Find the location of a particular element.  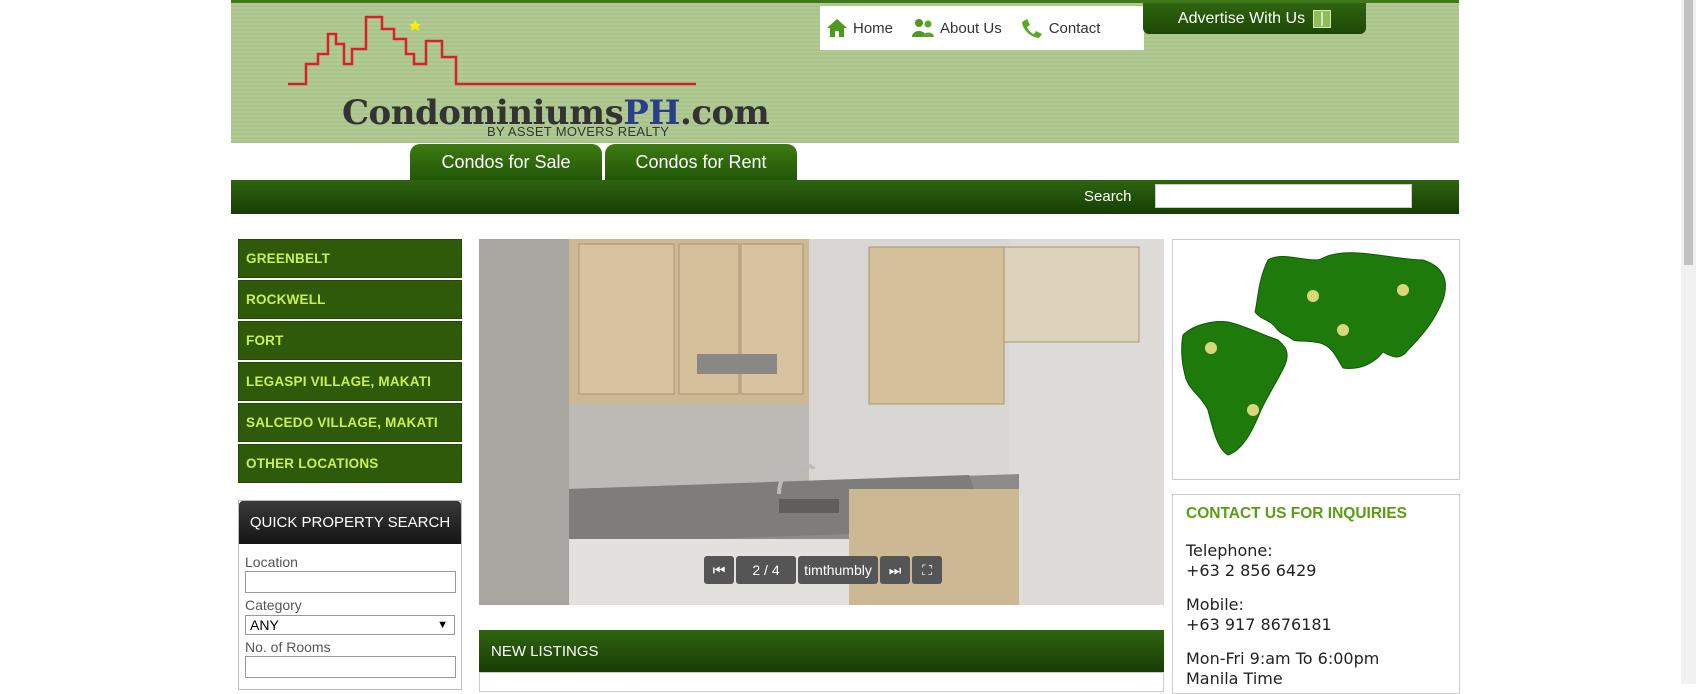

slide-counter: 2 / 4 is located at coordinates (766, 570).